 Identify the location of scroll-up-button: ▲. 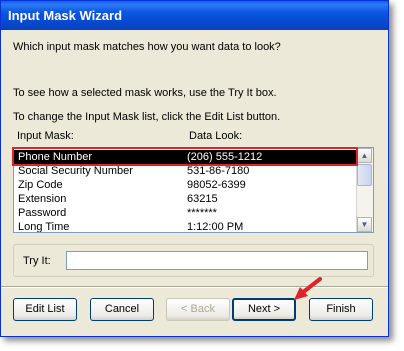
(364, 155).